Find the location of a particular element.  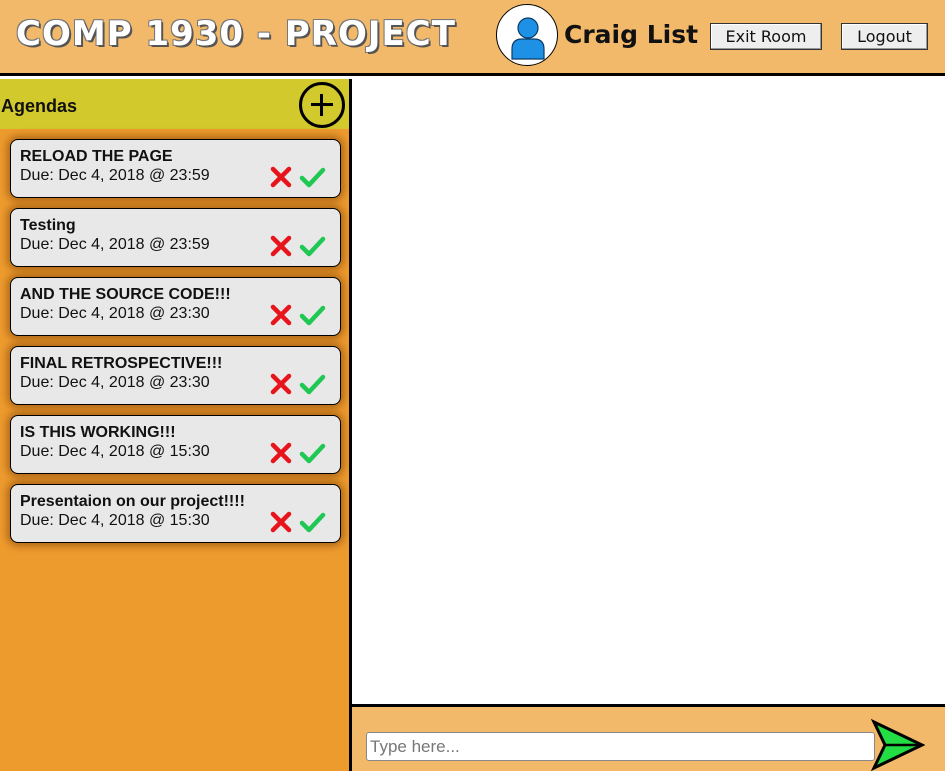

username-label: Craig List is located at coordinates (631, 34).